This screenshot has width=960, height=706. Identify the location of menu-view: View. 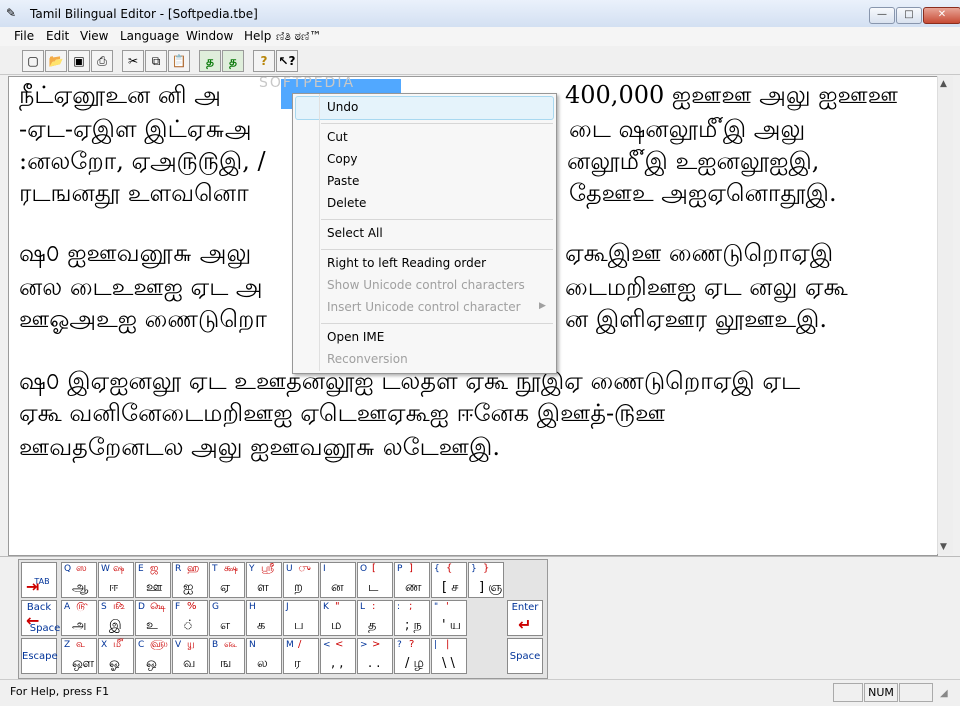
(94, 36).